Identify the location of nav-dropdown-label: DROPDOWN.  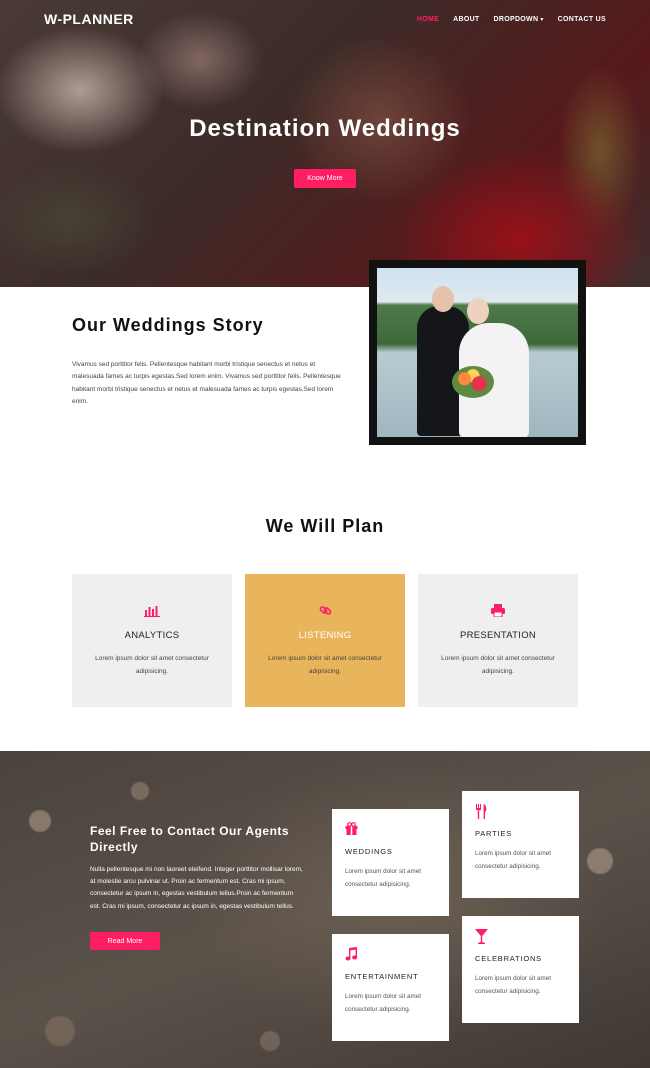
(516, 19).